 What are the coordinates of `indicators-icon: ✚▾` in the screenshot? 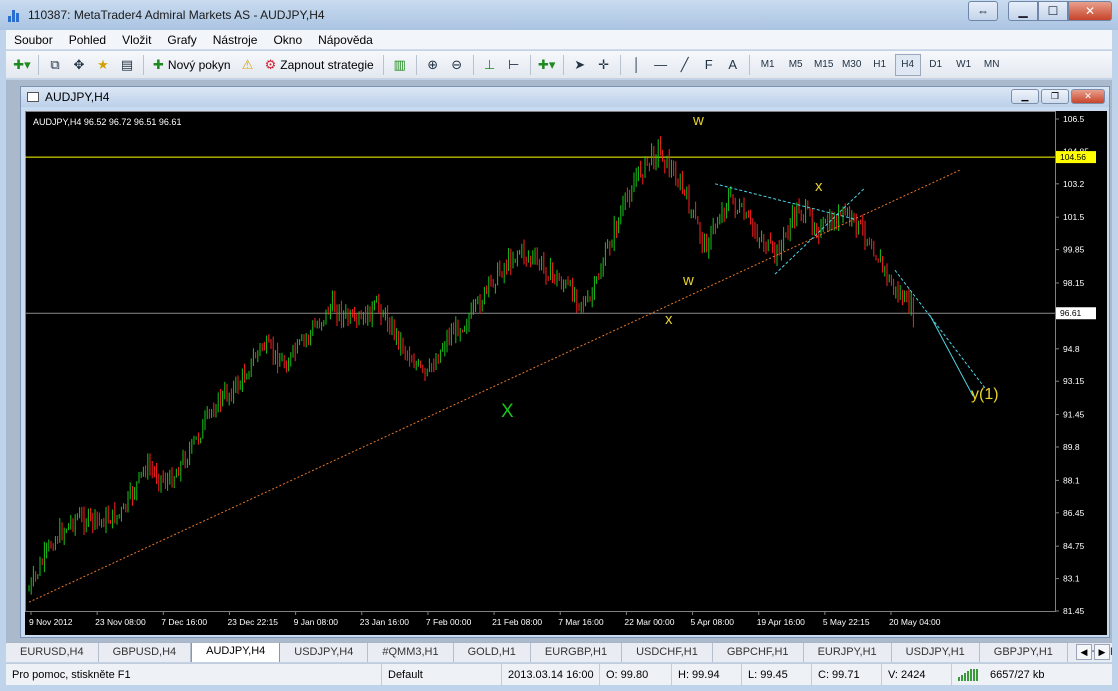 It's located at (547, 65).